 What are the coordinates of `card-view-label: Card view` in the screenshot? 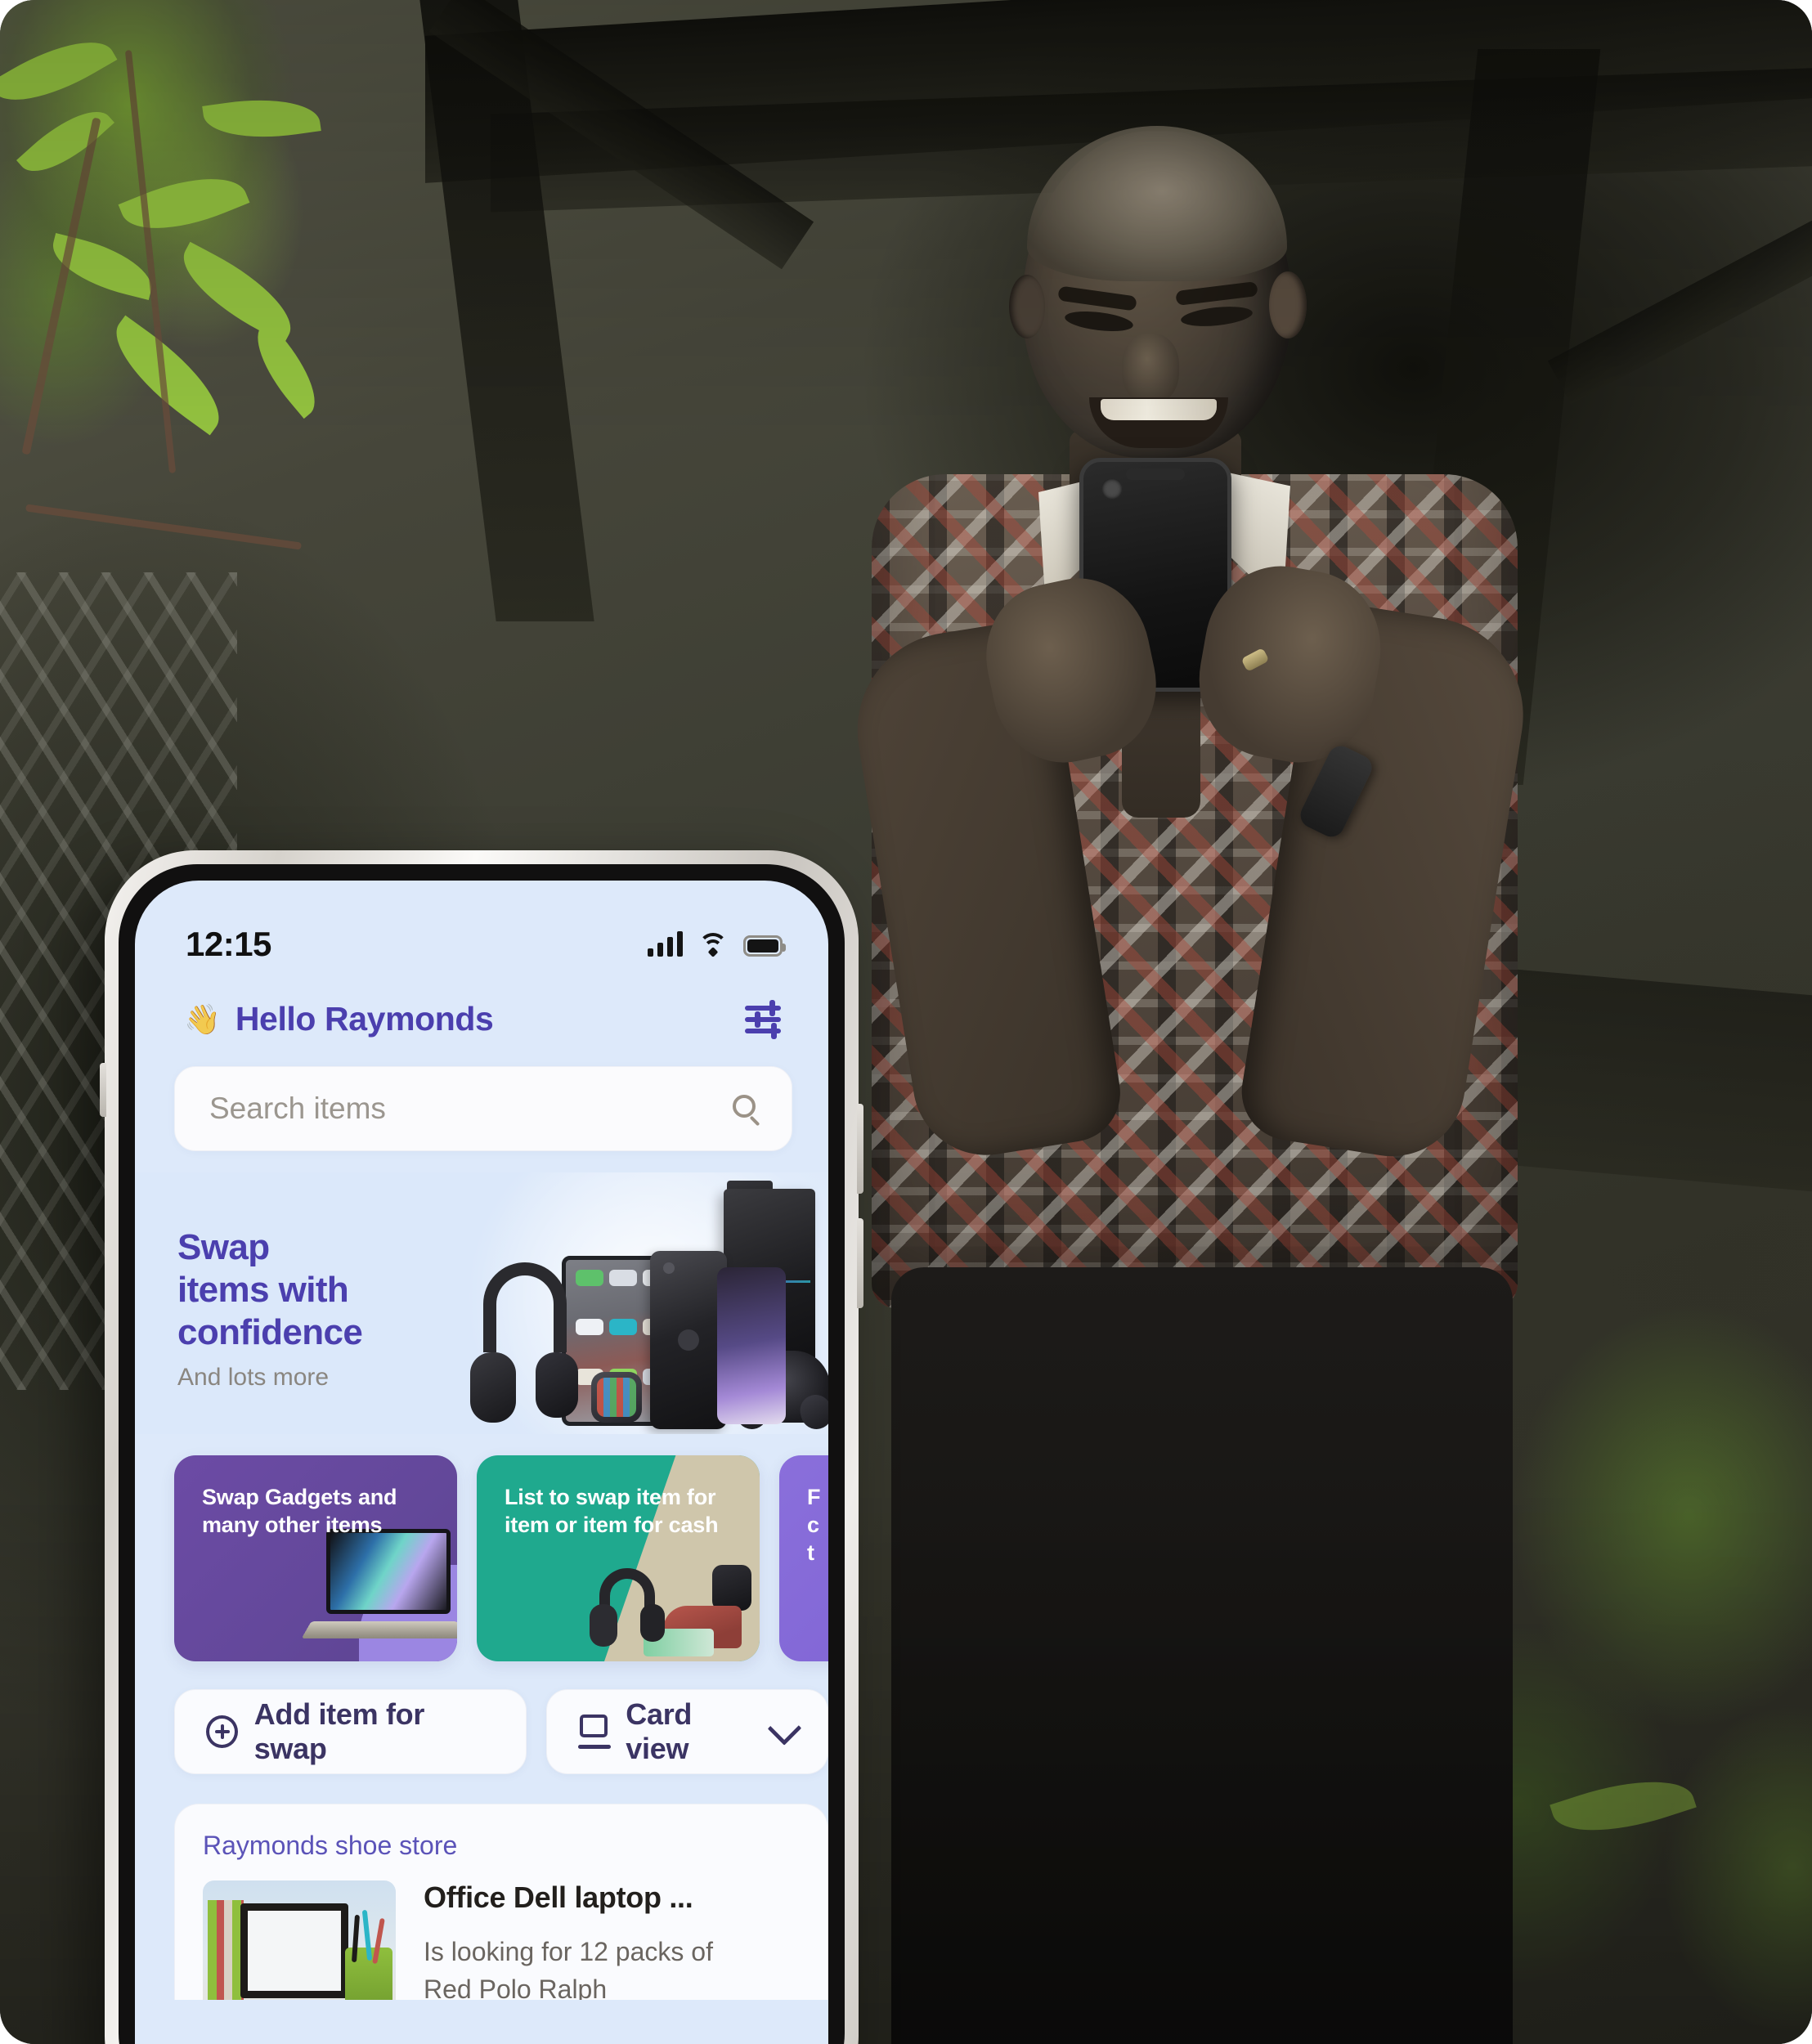 It's located at (659, 1731).